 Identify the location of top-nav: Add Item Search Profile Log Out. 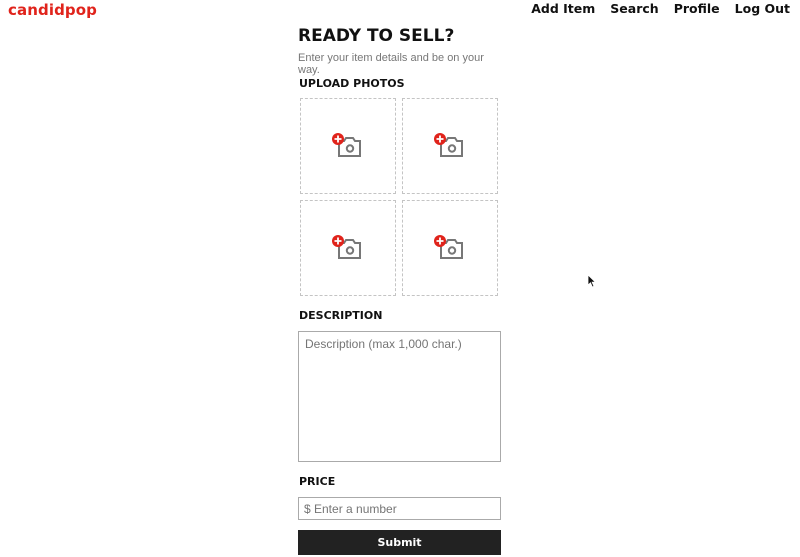
(660, 8).